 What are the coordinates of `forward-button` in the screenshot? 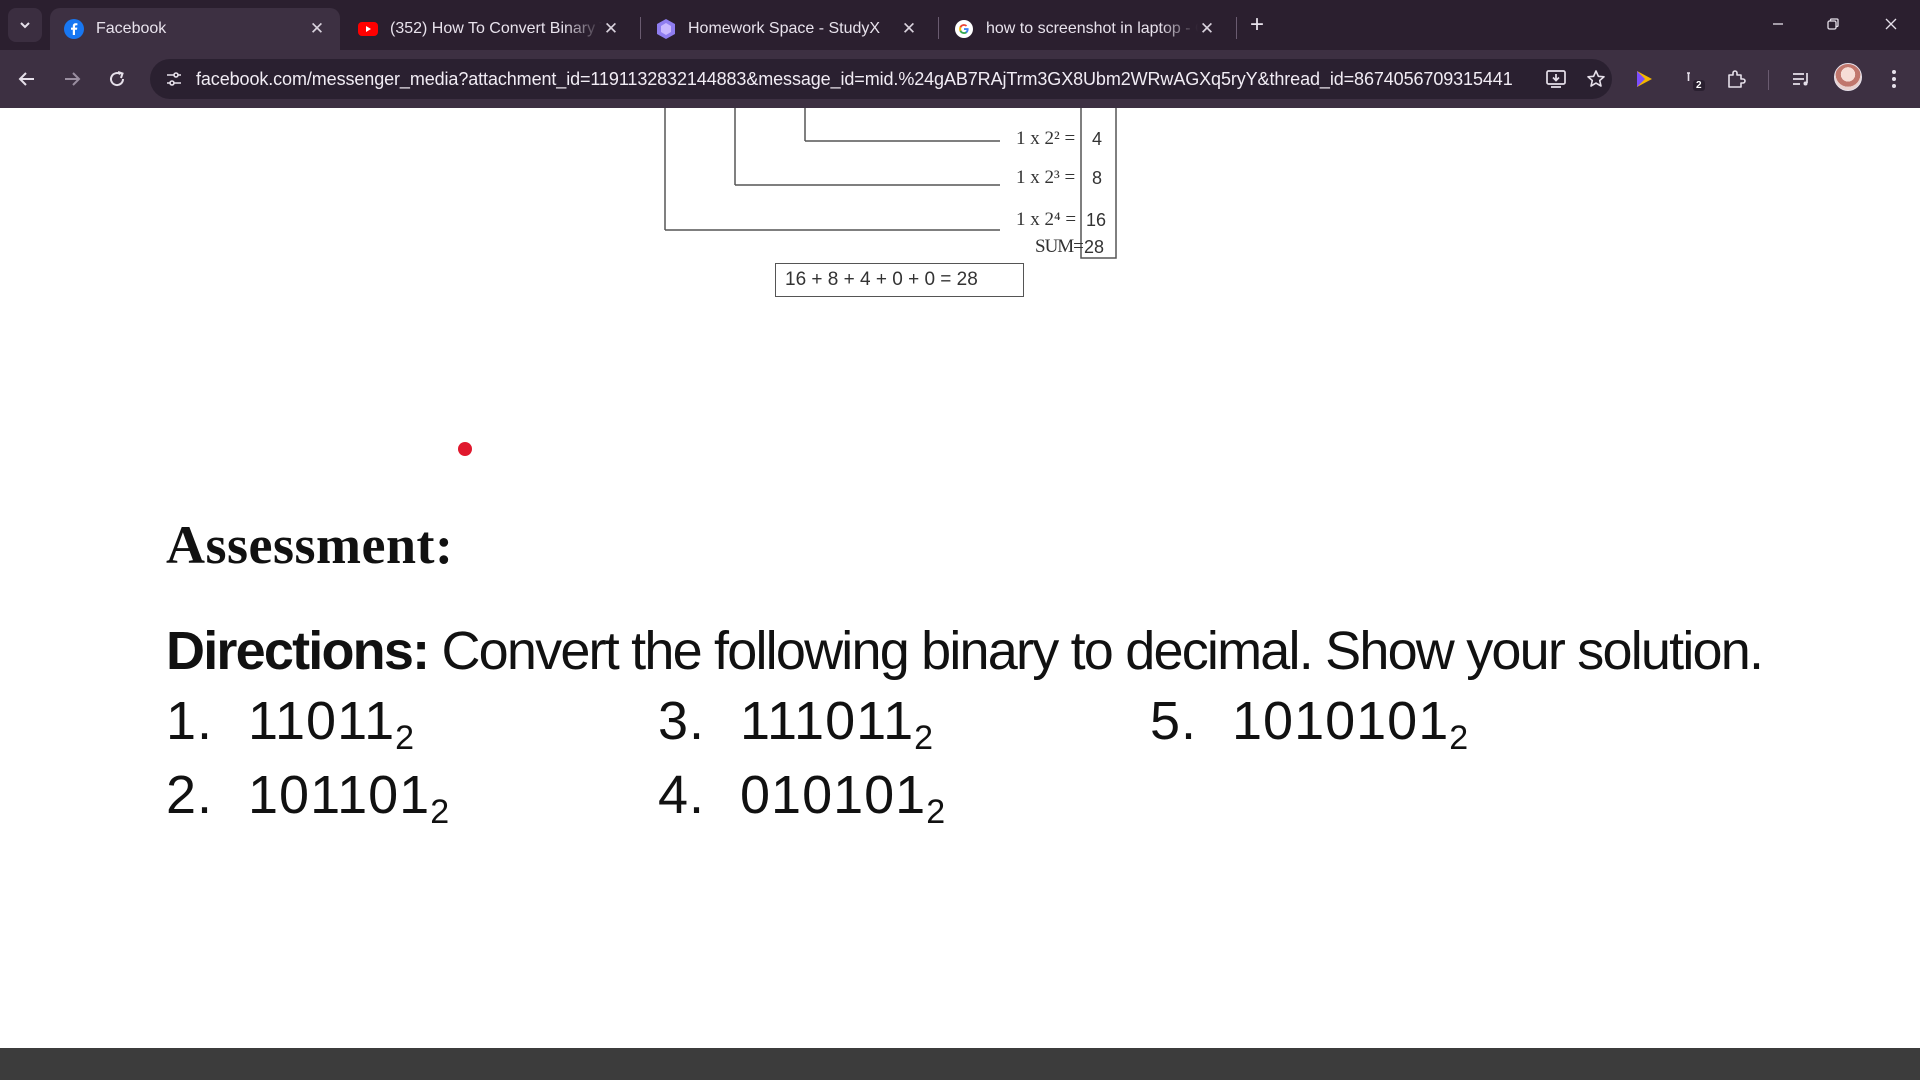 It's located at (72, 79).